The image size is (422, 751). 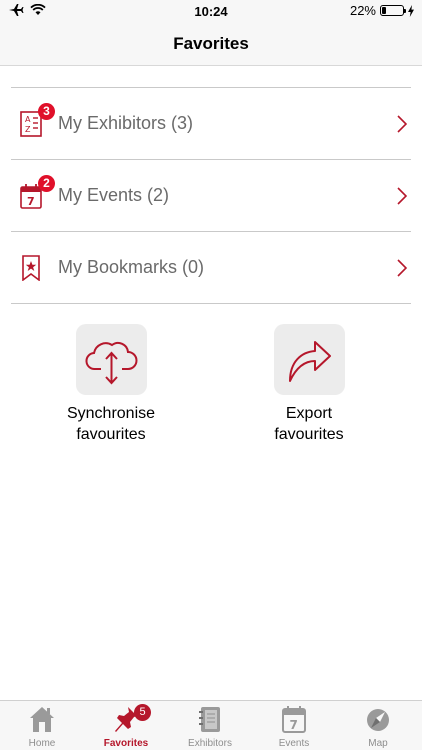 What do you see at coordinates (362, 10) in the screenshot?
I see `battery-percent: 22%` at bounding box center [362, 10].